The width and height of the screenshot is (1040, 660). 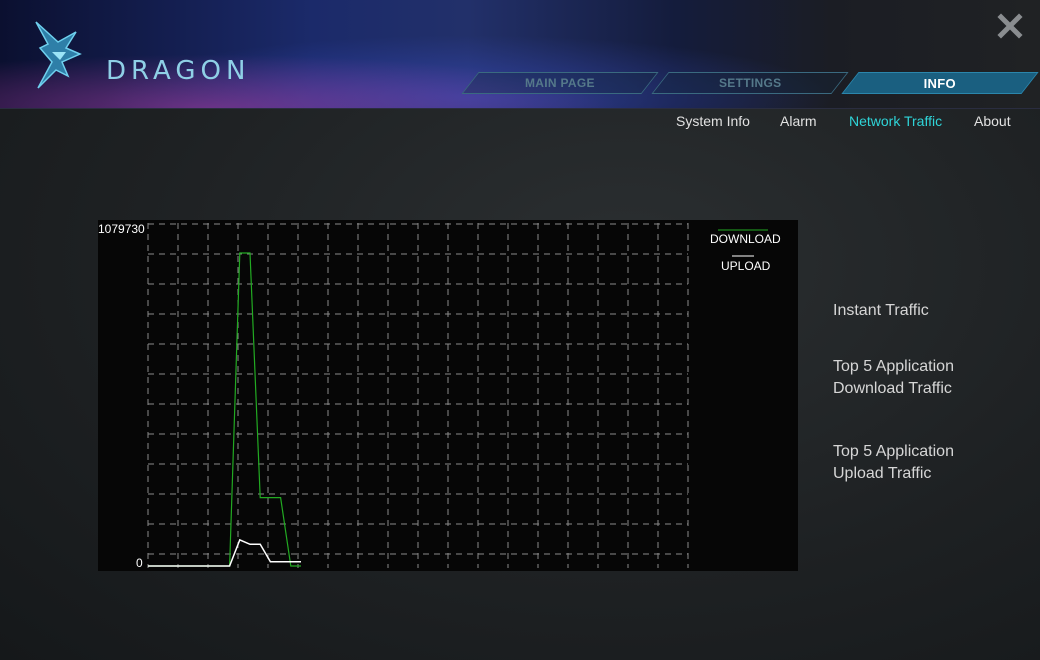 I want to click on info-subnav: System Info Alarm Network Traffic About, so click(x=846, y=122).